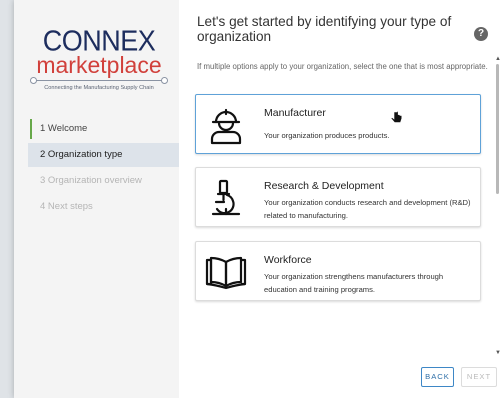  Describe the element at coordinates (479, 377) in the screenshot. I see `next-button: NEXT` at that location.